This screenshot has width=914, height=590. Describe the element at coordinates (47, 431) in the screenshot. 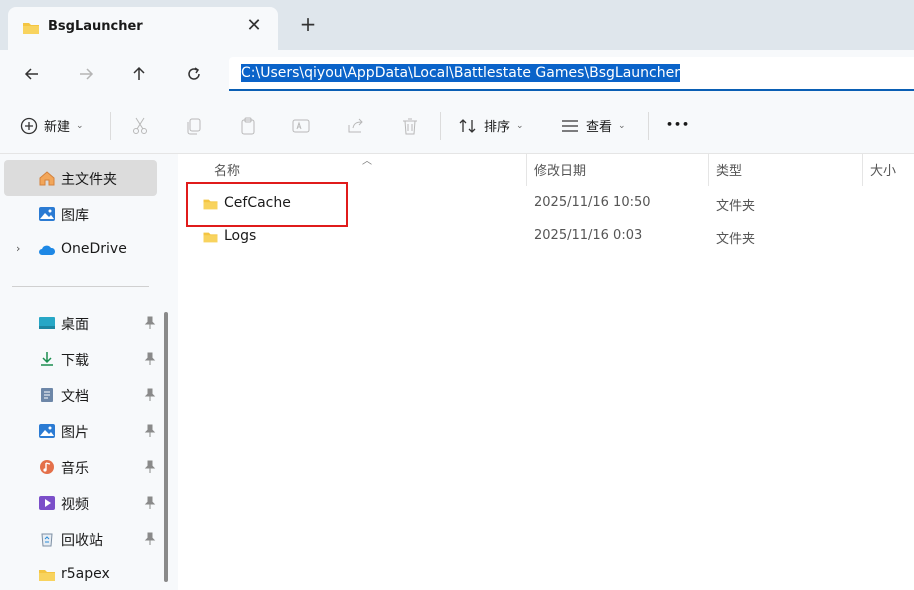

I see `pictures-icon` at that location.